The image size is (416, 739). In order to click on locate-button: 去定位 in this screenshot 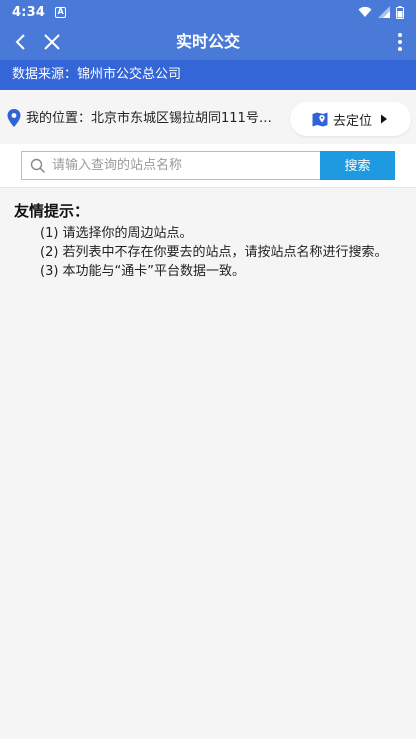, I will do `click(350, 119)`.